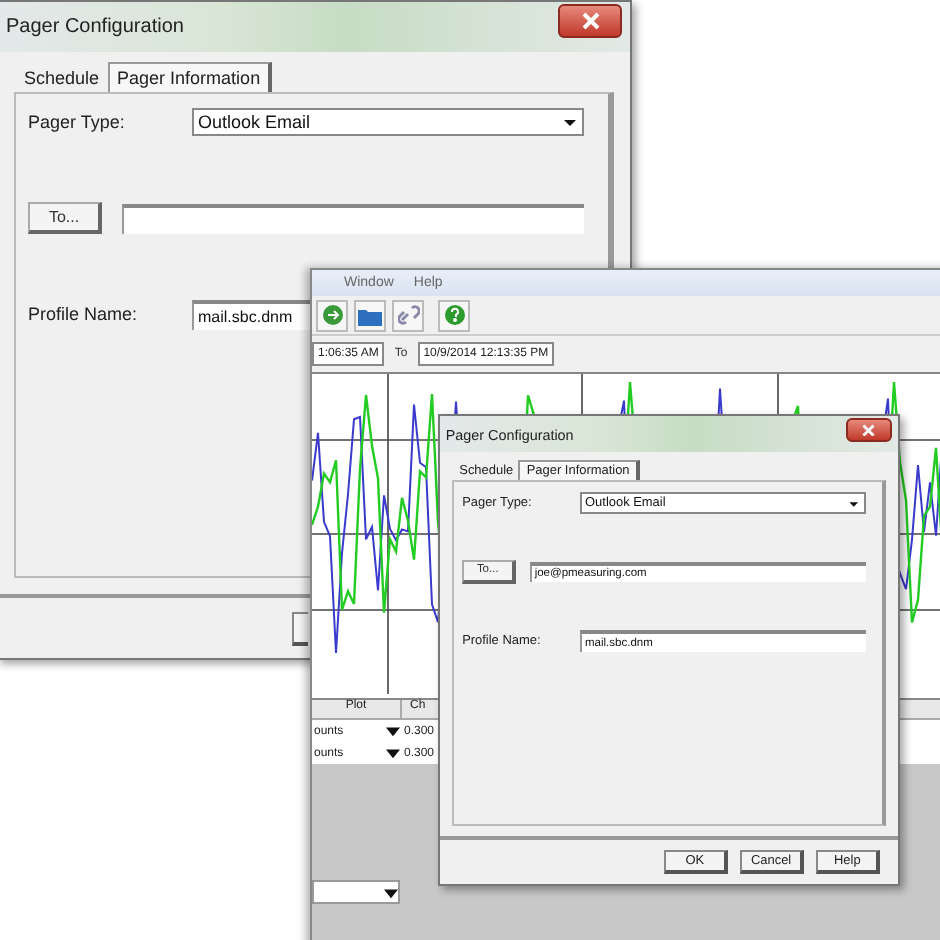 Image resolution: width=940 pixels, height=940 pixels. What do you see at coordinates (190, 77) in the screenshot?
I see `tab: Pager Information` at bounding box center [190, 77].